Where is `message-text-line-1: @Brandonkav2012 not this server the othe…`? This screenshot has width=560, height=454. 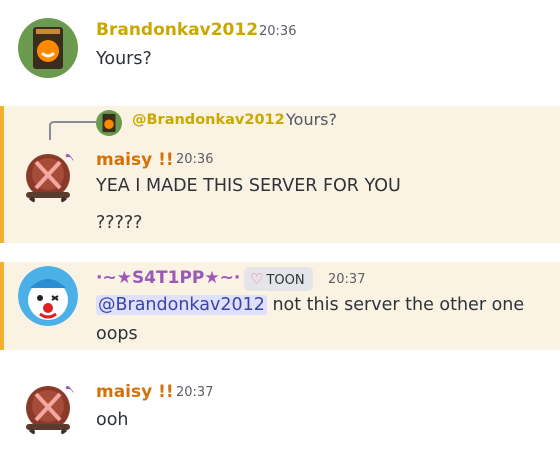 message-text-line-1: @Brandonkav2012 not this server the othe… is located at coordinates (310, 305).